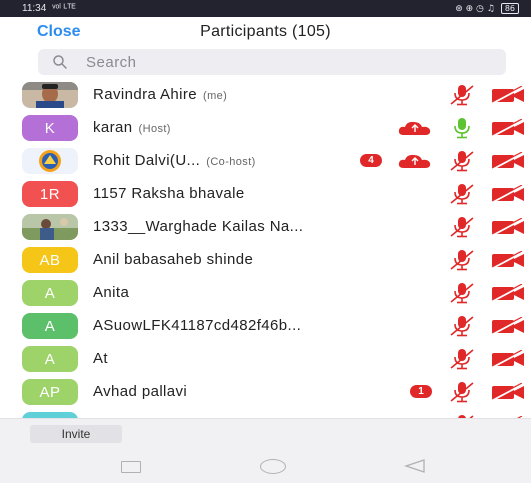 The image size is (531, 483). Describe the element at coordinates (276, 62) in the screenshot. I see `search-input` at that location.